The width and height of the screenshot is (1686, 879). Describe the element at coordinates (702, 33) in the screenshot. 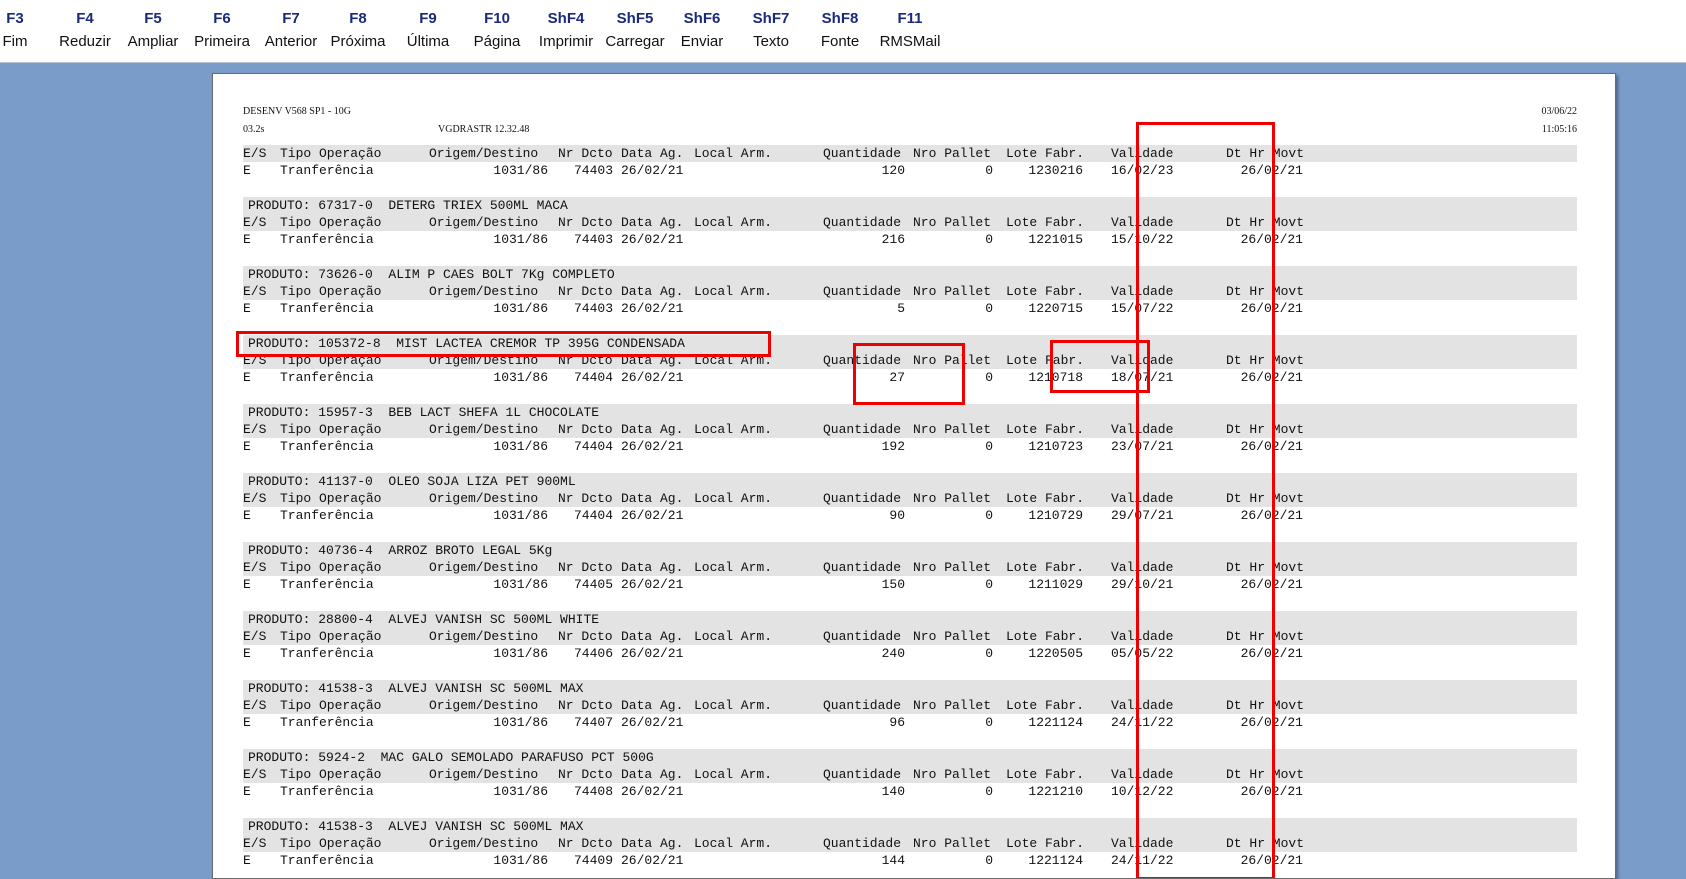

I see `toolbar-button-enviar: ShF6 Enviar` at that location.